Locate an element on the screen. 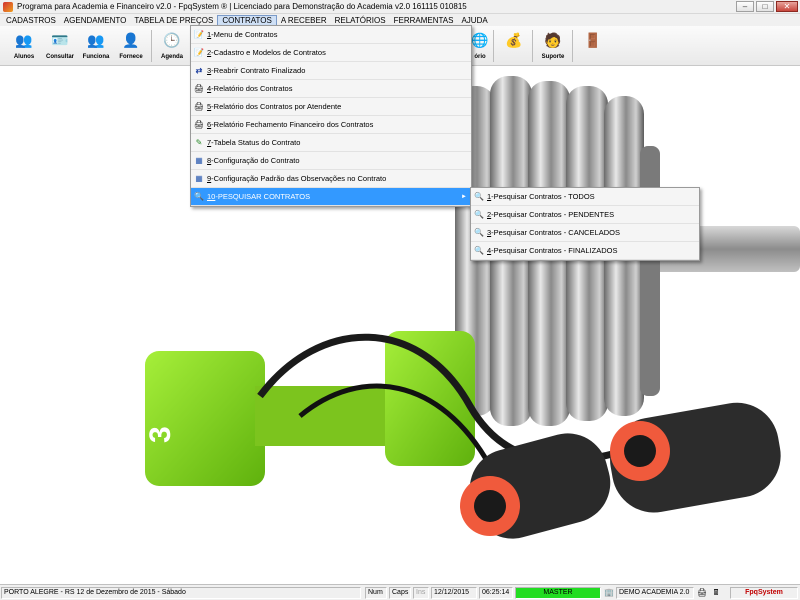 This screenshot has width=800, height=600. fornecedores-button: 👤 Fornece is located at coordinates (131, 46).